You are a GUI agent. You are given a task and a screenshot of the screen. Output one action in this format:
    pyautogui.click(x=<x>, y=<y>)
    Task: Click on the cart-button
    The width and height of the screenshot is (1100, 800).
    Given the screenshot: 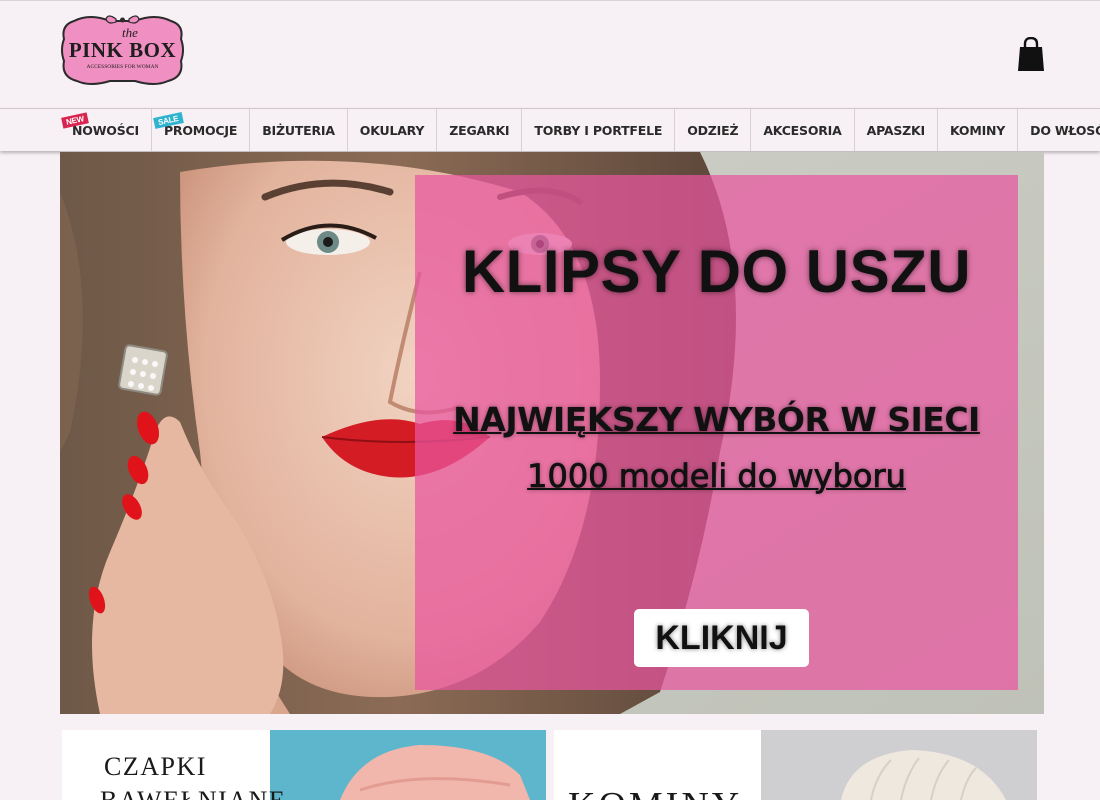 What is the action you would take?
    pyautogui.click(x=1031, y=54)
    